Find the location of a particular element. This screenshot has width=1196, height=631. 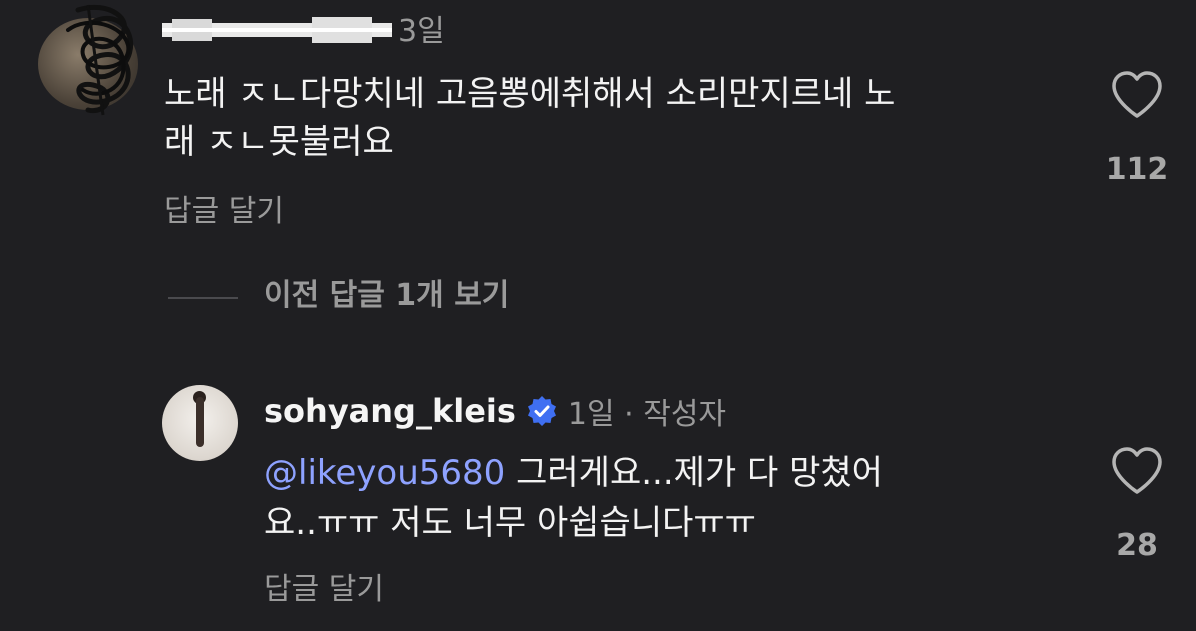

author-avatar is located at coordinates (200, 423).